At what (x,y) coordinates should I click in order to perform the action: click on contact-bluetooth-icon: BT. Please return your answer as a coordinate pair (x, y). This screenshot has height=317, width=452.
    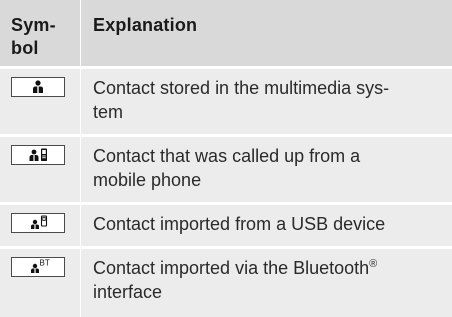
    Looking at the image, I should click on (38, 267).